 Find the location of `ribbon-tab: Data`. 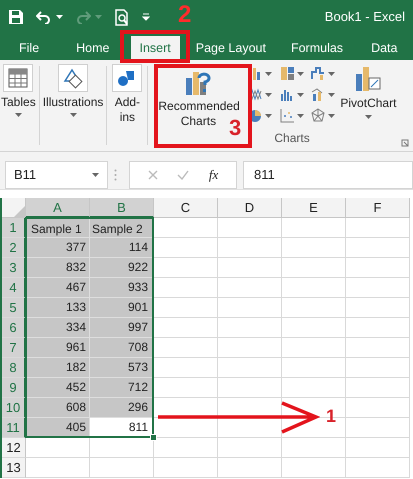

ribbon-tab: Data is located at coordinates (384, 48).